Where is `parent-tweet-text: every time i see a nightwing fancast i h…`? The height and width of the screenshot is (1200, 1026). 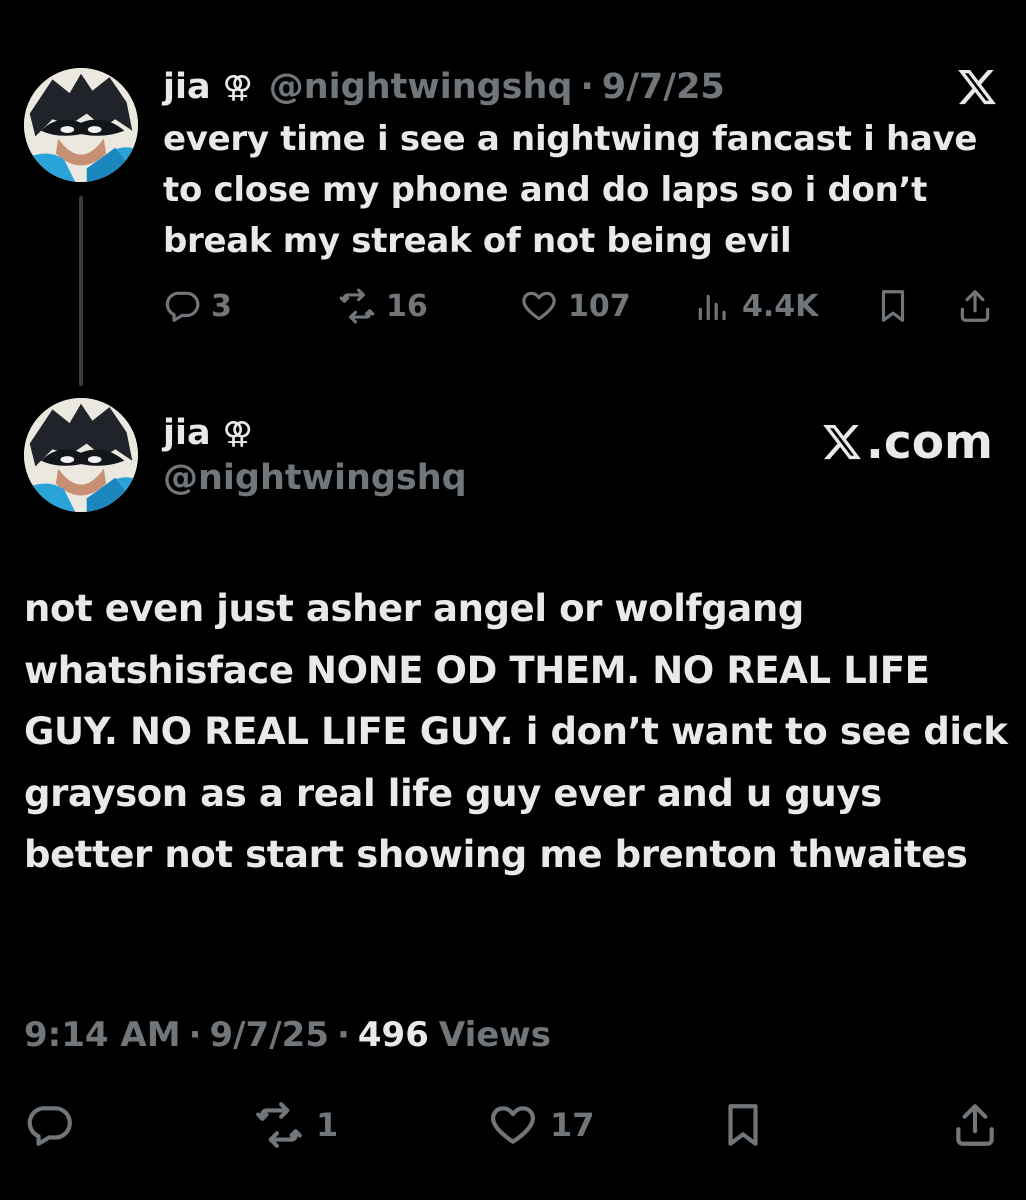
parent-tweet-text: every time i see a nightwing fancast i h… is located at coordinates (570, 190).